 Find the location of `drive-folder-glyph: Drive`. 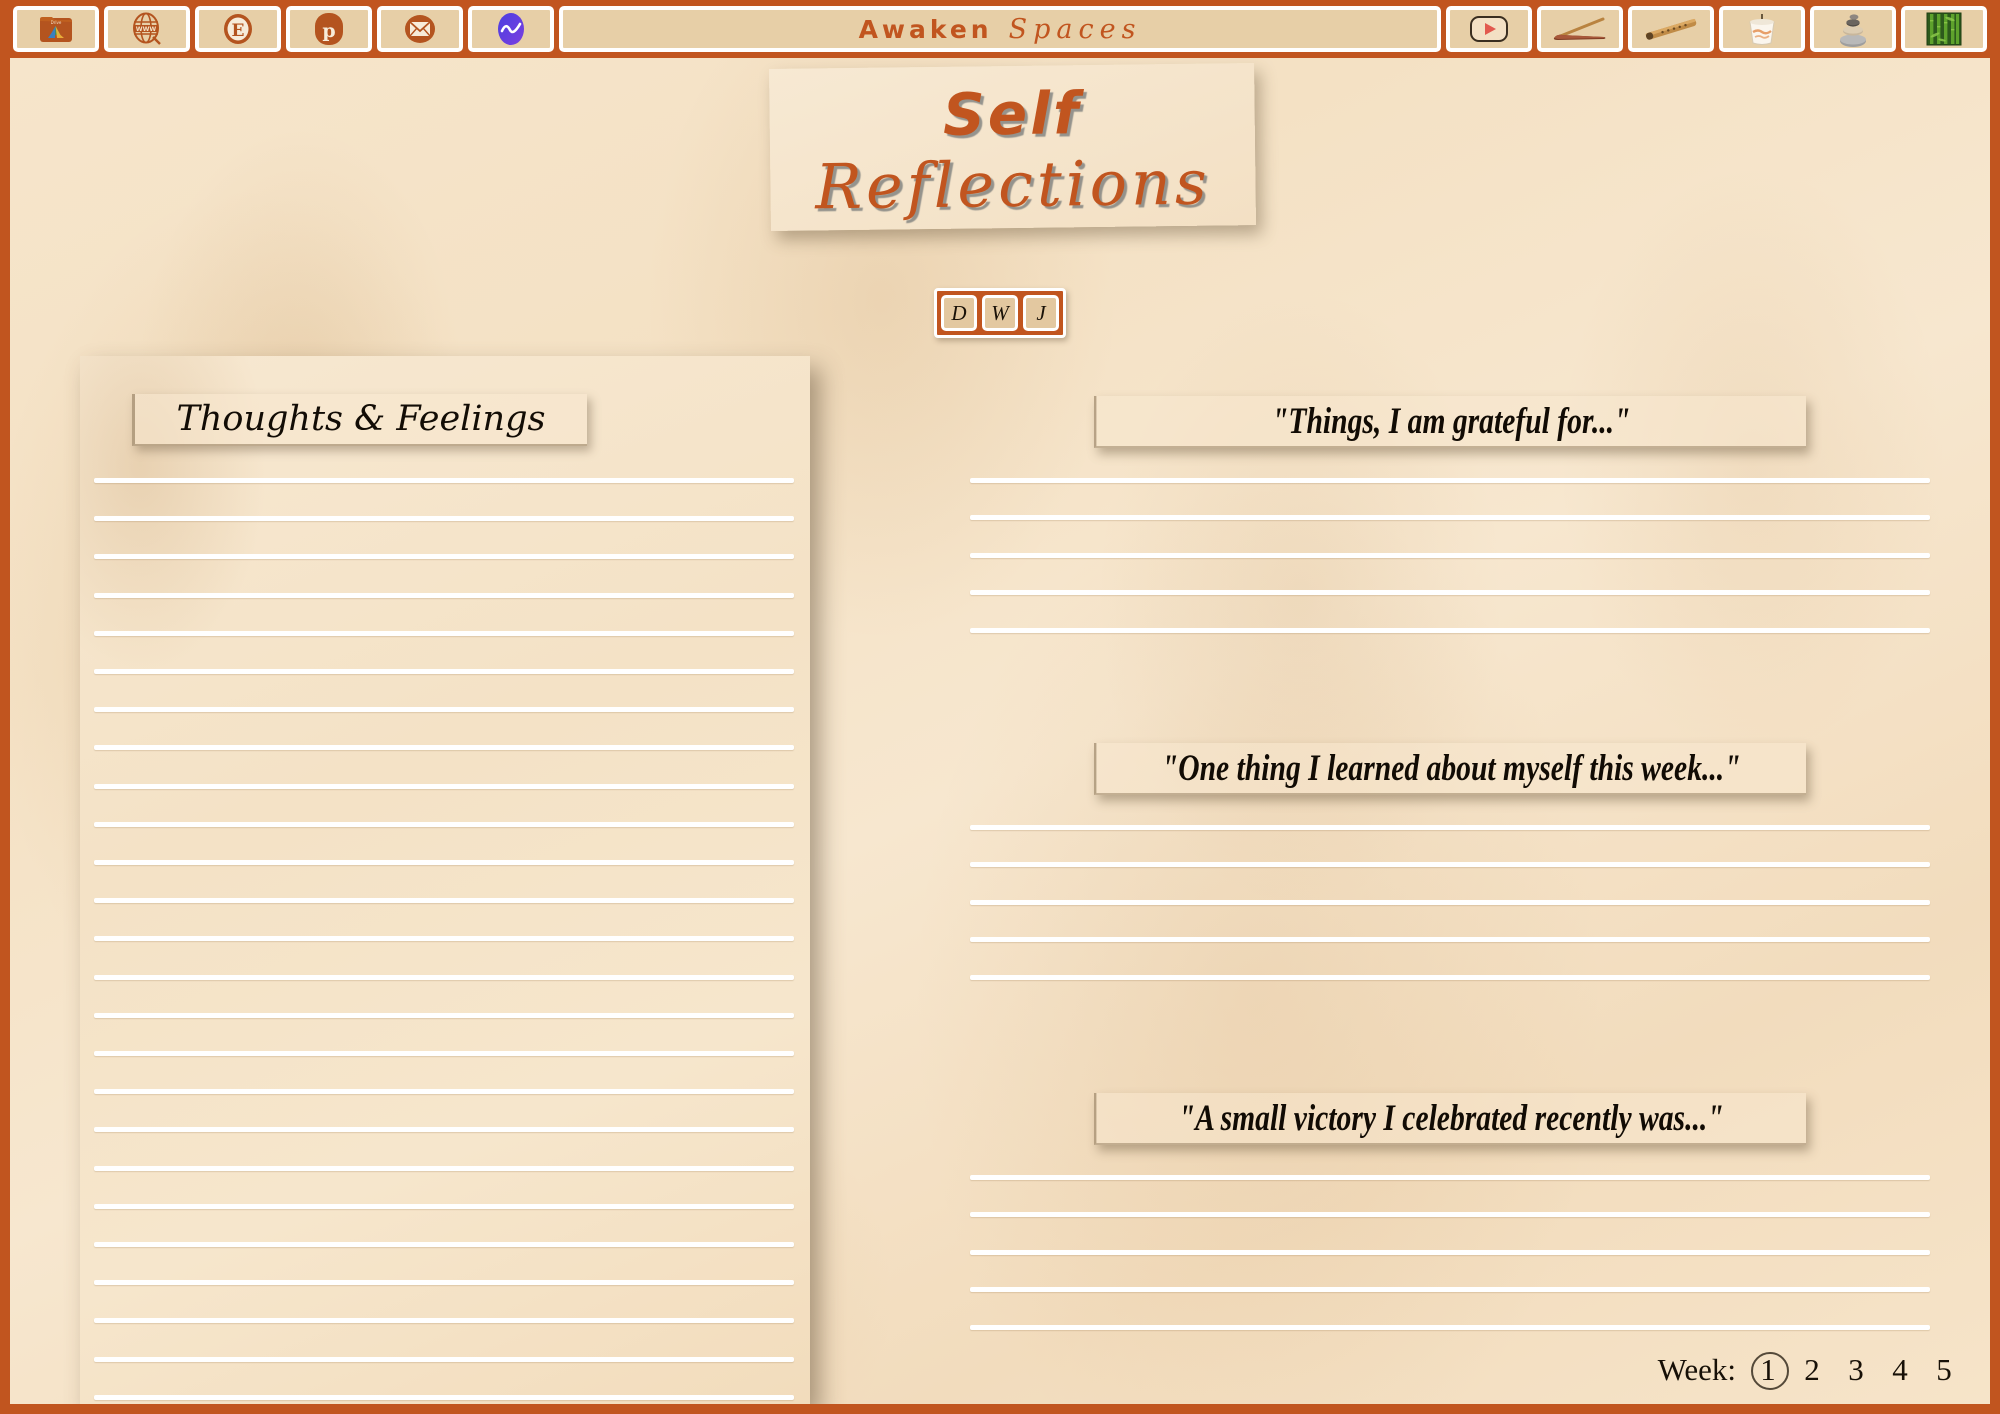

drive-folder-glyph: Drive is located at coordinates (56, 29).